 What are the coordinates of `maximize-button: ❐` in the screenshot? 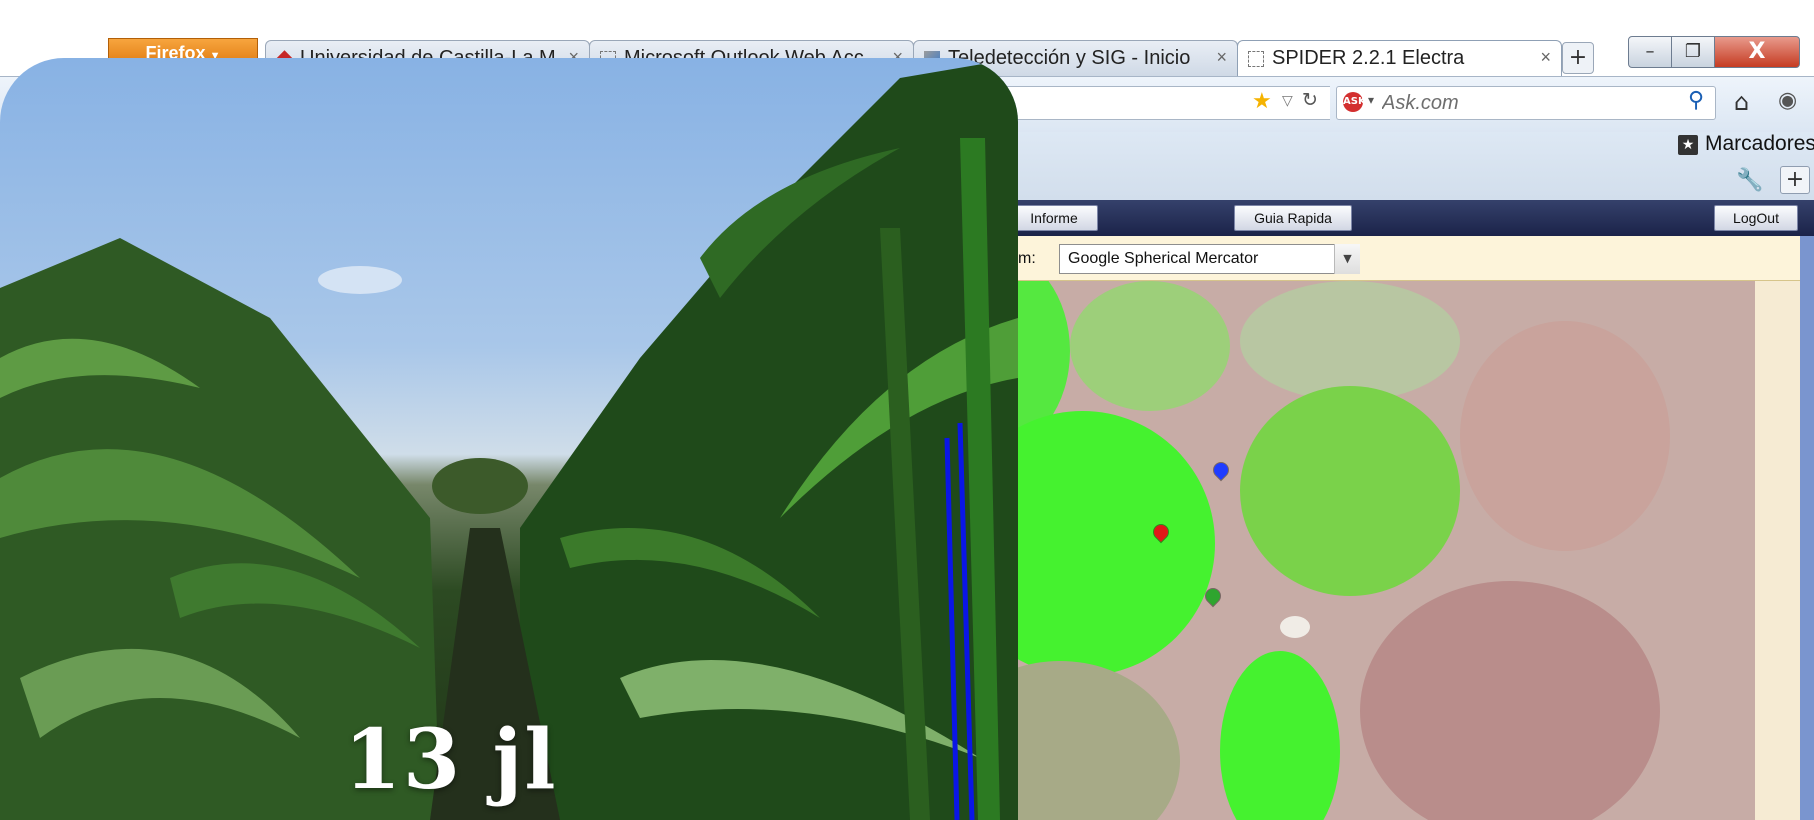 It's located at (1693, 52).